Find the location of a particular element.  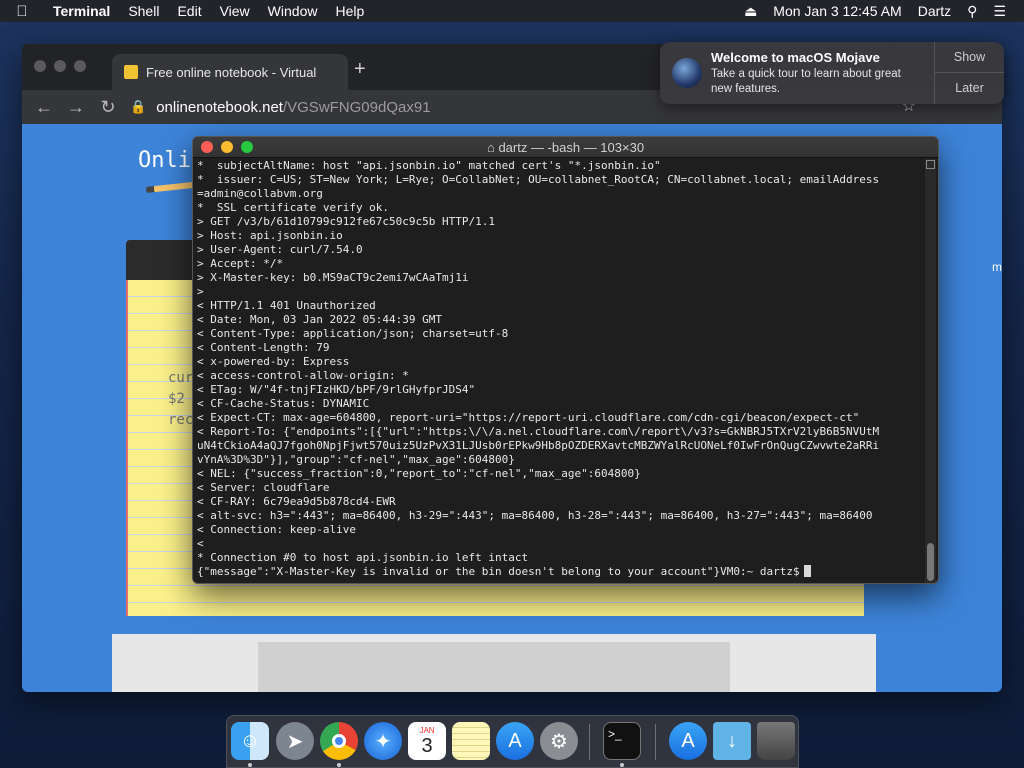

terminal-title: ⌂ dartz — -bash — 103×30 is located at coordinates (565, 147).